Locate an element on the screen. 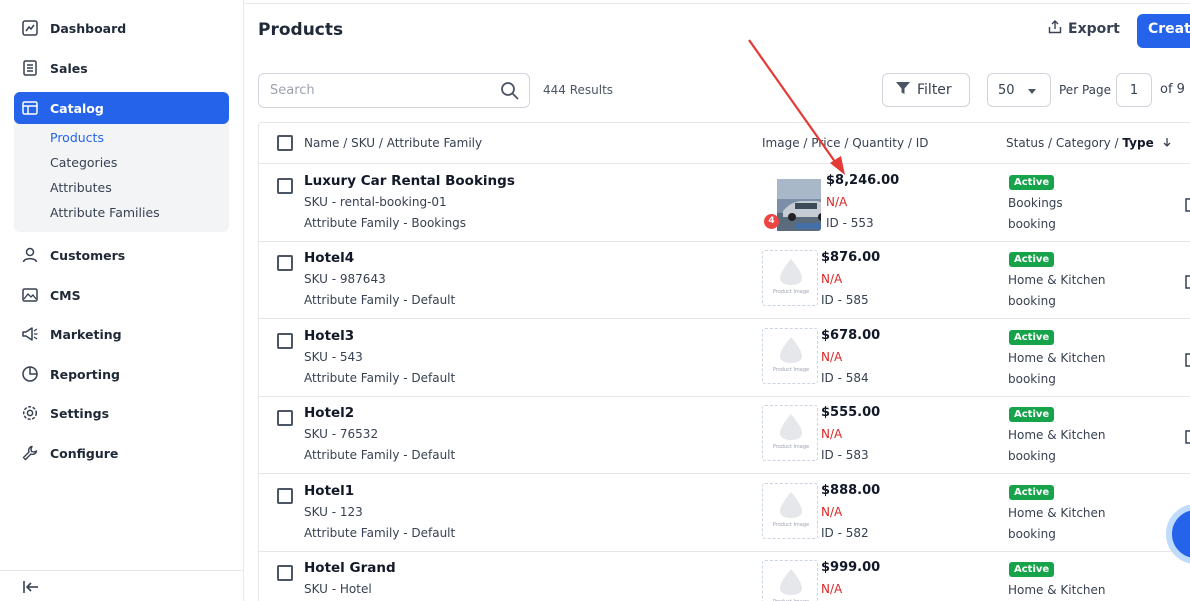  product-sku: SKU - 76532 is located at coordinates (341, 434).